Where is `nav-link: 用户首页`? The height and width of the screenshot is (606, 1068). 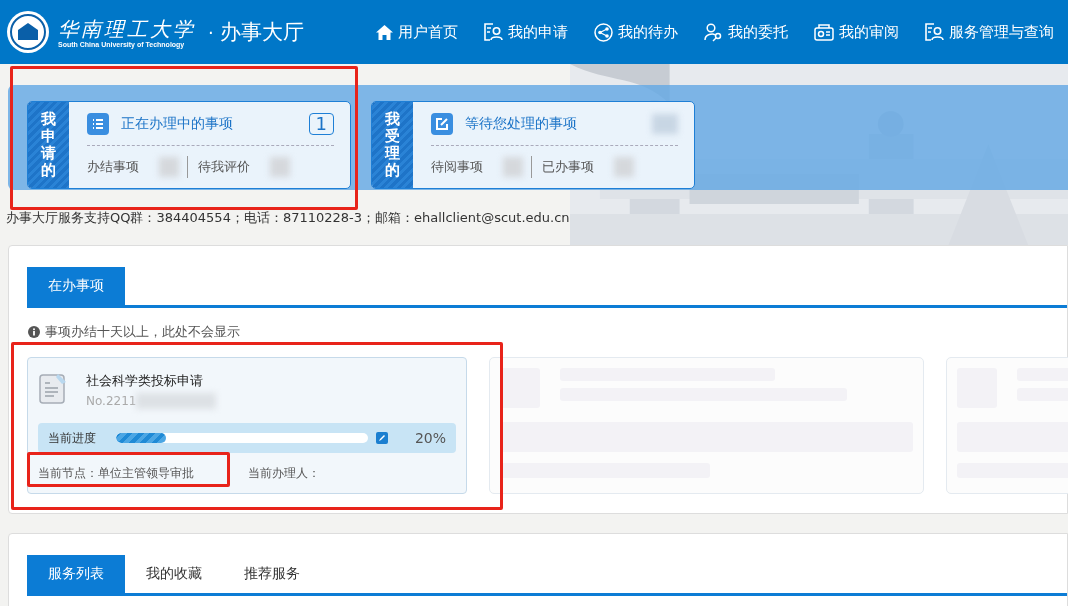
nav-link: 用户首页 is located at coordinates (417, 32).